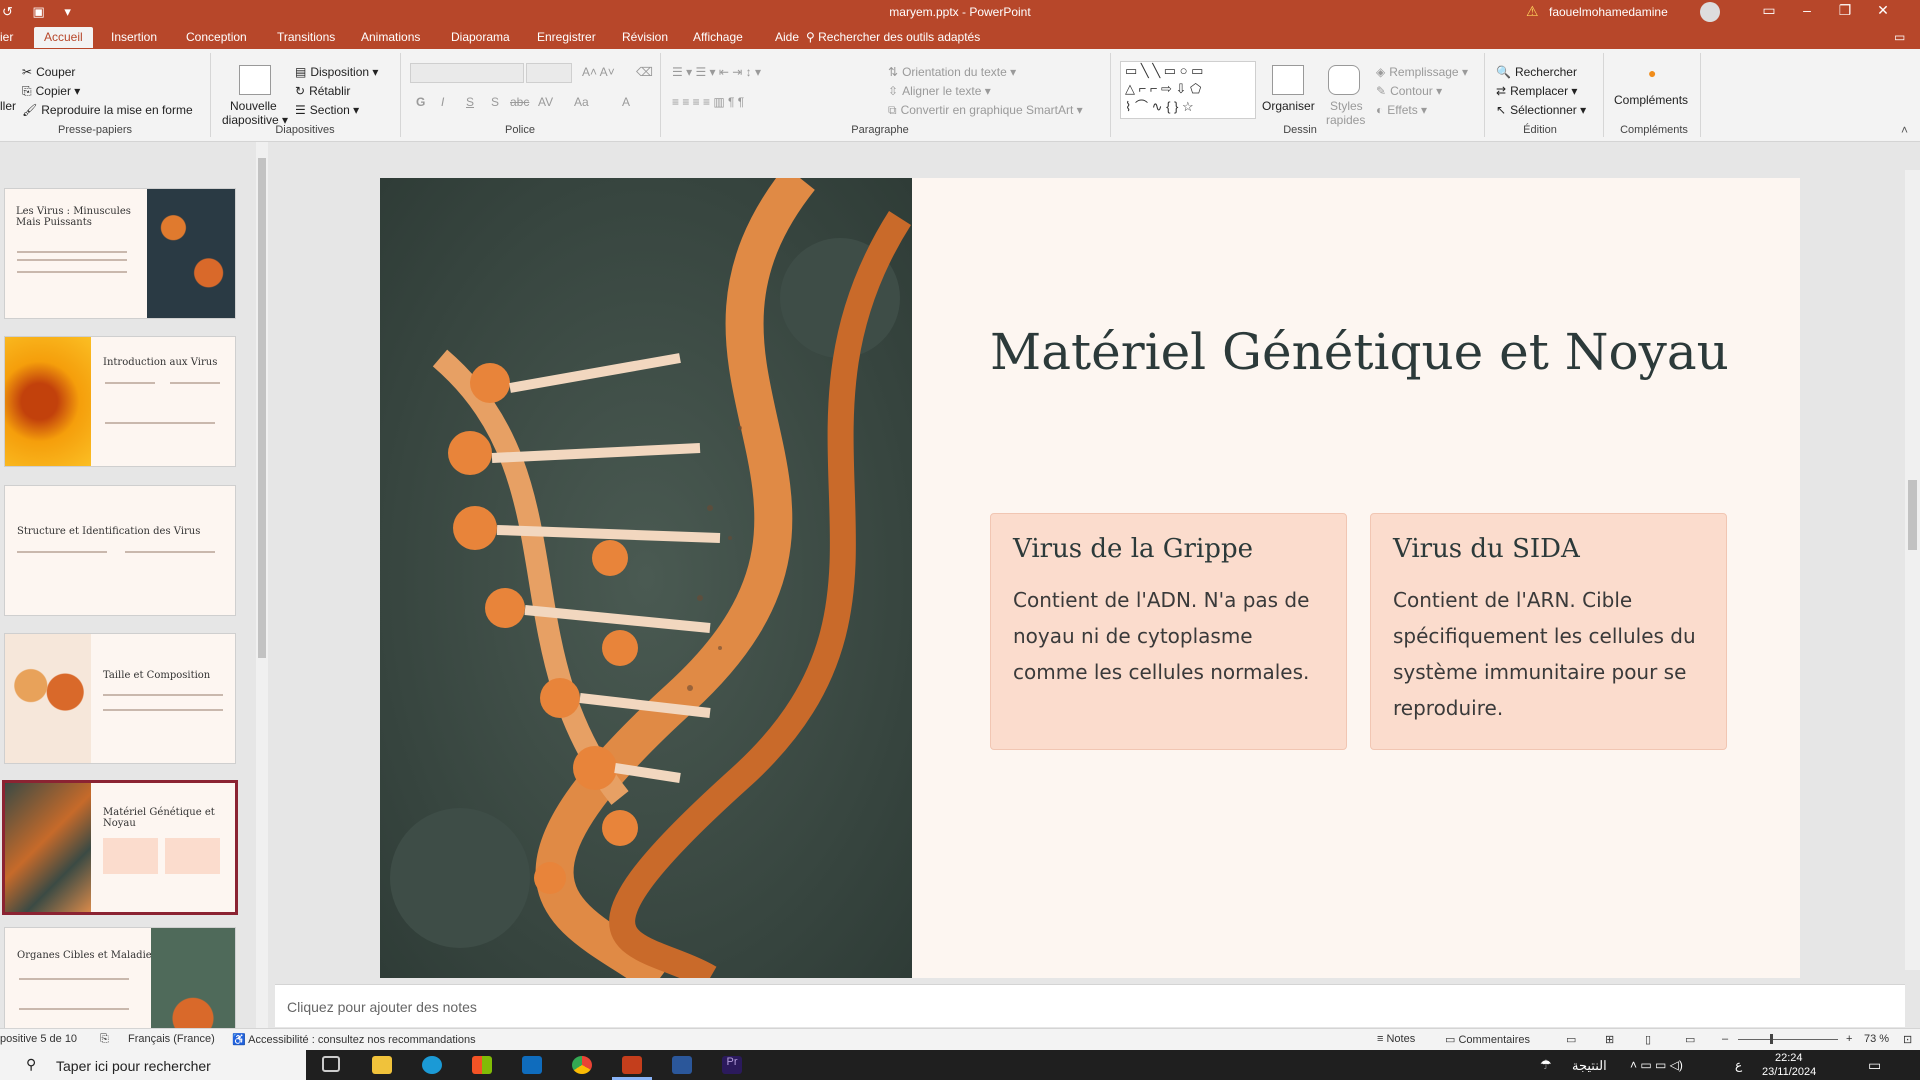 The height and width of the screenshot is (1080, 1920). Describe the element at coordinates (1344, 80) in the screenshot. I see `quick-styles-icon` at that location.